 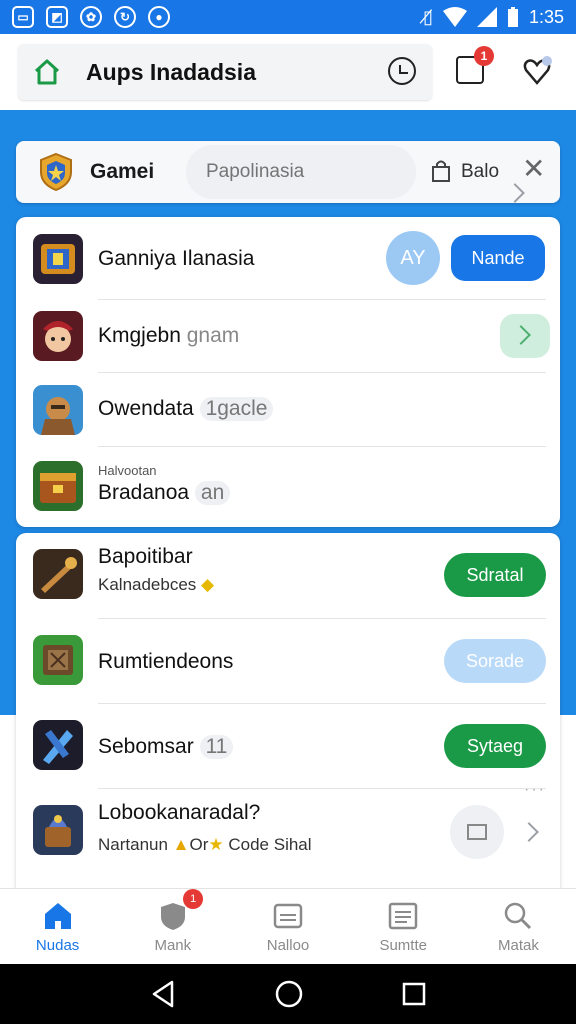 What do you see at coordinates (166, 661) in the screenshot?
I see `list-item-title: Rumtiendeons` at bounding box center [166, 661].